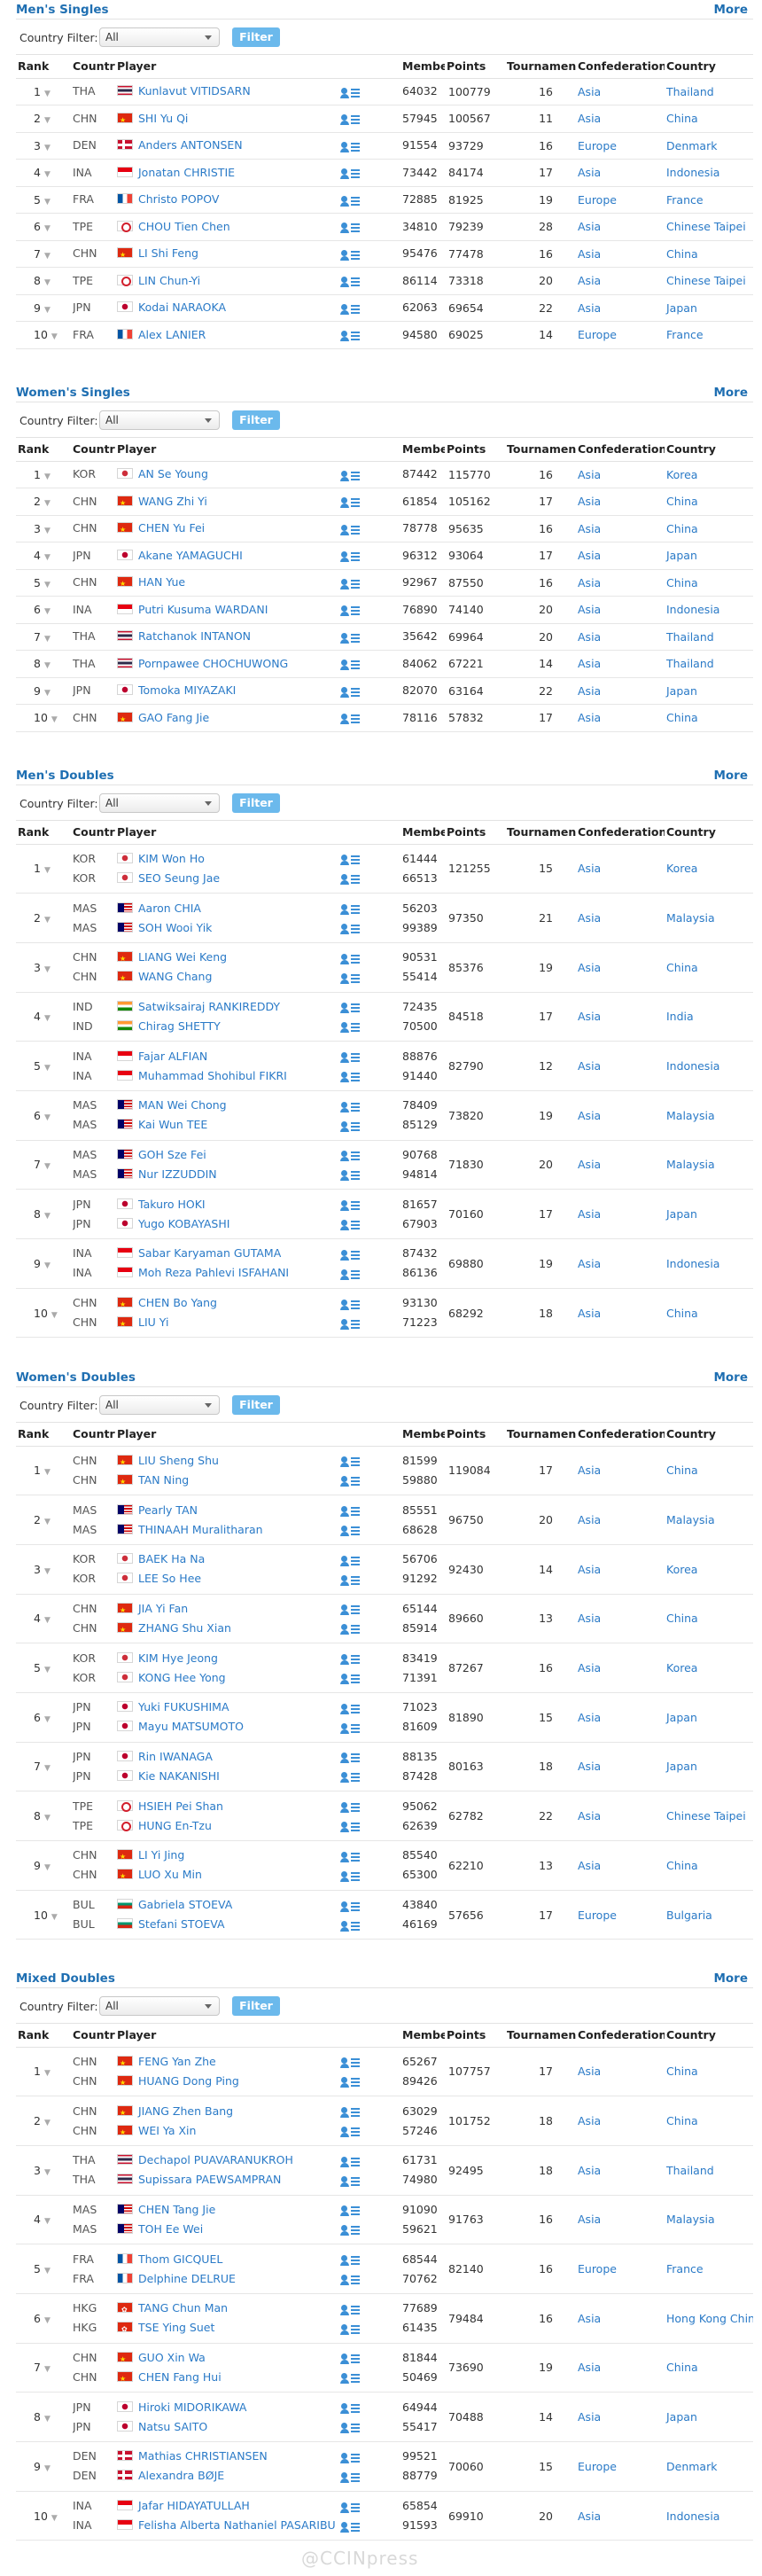  Describe the element at coordinates (256, 37) in the screenshot. I see `filter-button: Filter` at that location.